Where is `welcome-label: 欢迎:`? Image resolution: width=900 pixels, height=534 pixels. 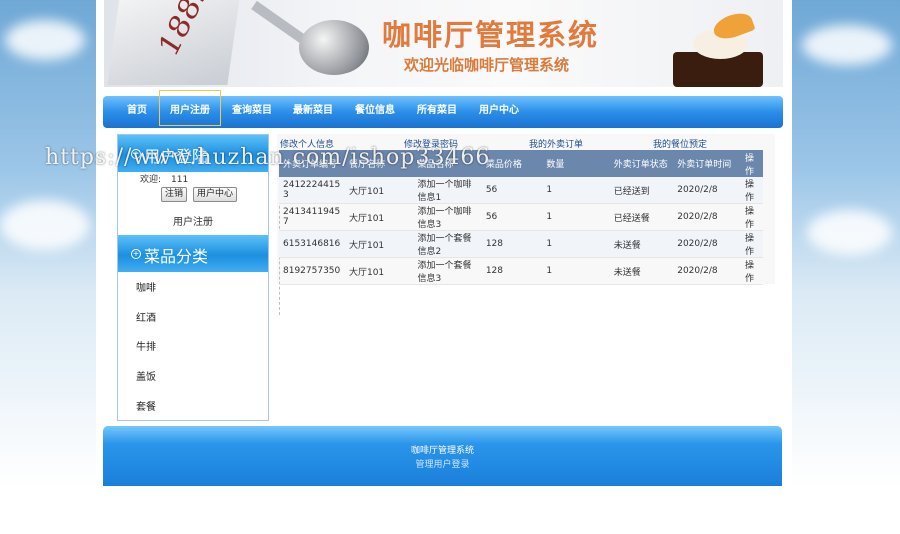 welcome-label: 欢迎: is located at coordinates (151, 180).